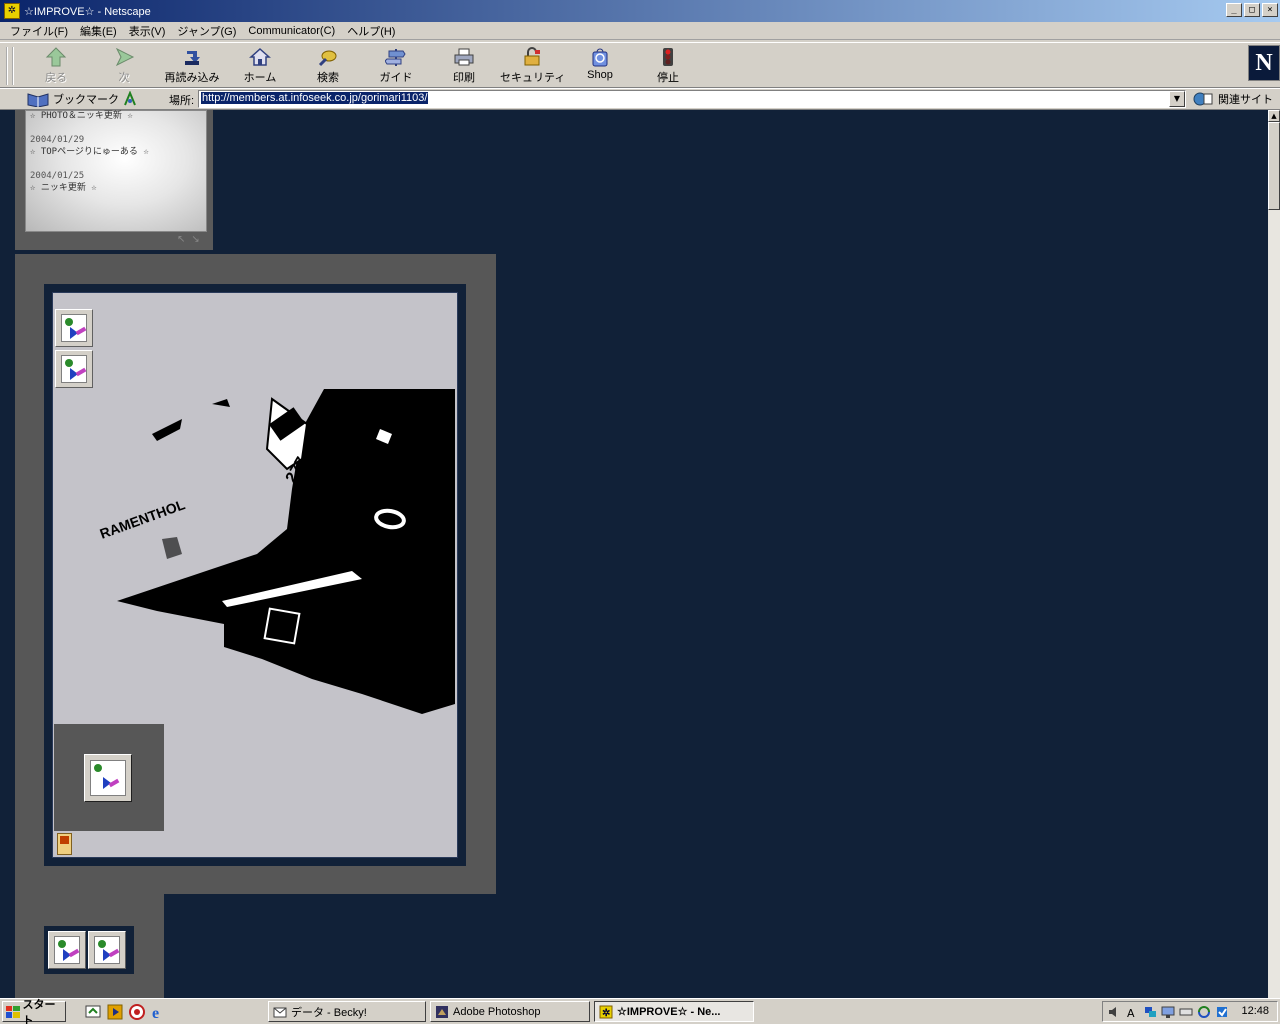  I want to click on bookmarks-button: ブックマーク, so click(72, 99).